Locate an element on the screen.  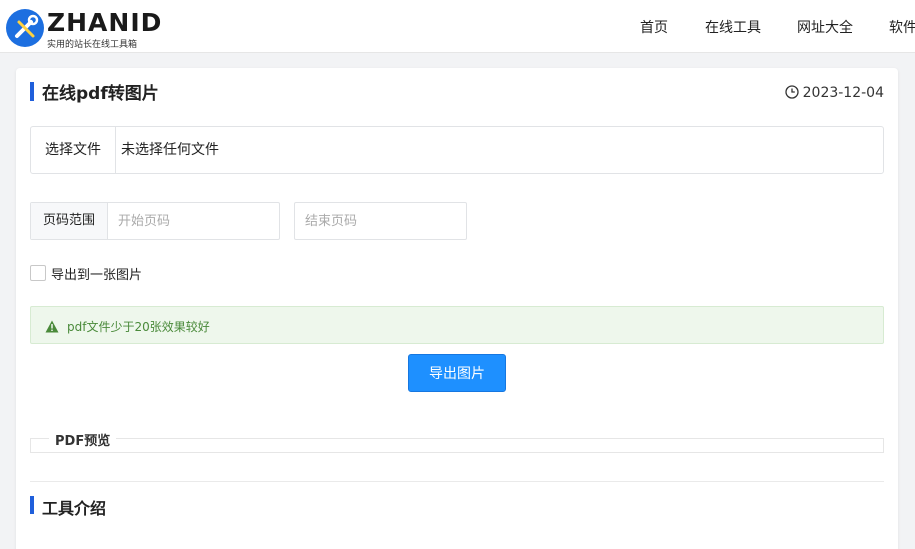
choose-file-button: 选择文件 is located at coordinates (73, 150).